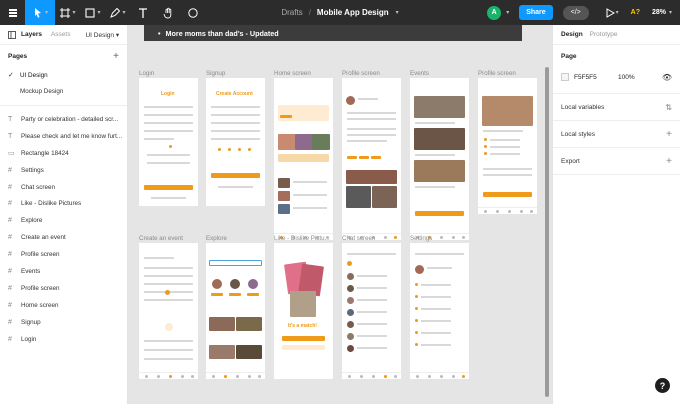 Image resolution: width=680 pixels, height=404 pixels. I want to click on layer-label: Login, so click(29, 339).